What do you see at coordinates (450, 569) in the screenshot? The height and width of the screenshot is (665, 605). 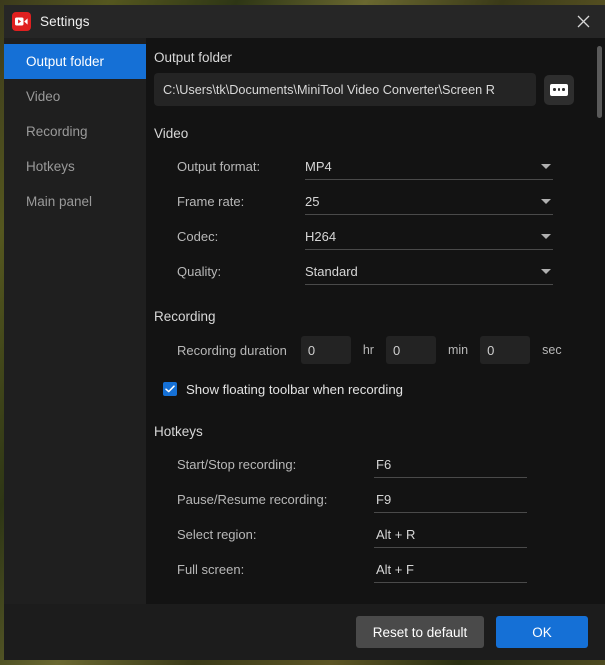 I see `full-screen-input` at bounding box center [450, 569].